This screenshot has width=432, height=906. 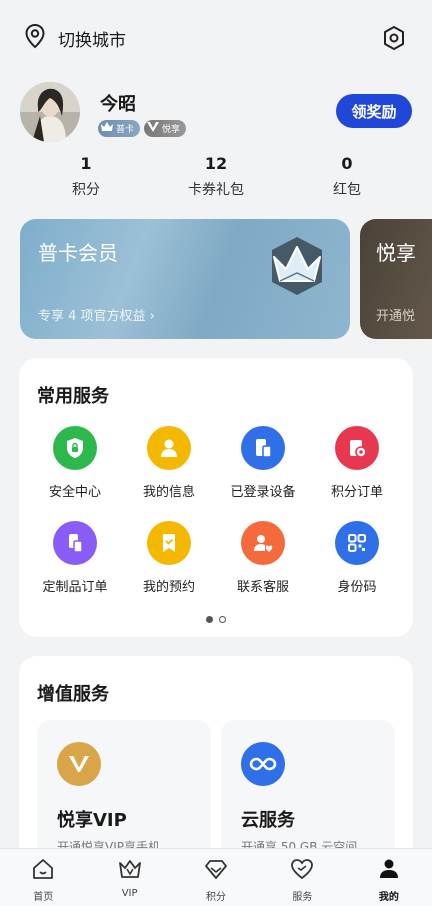 I want to click on stats-row: 1 积分 12 卡券礼包 0 红包, so click(x=216, y=179).